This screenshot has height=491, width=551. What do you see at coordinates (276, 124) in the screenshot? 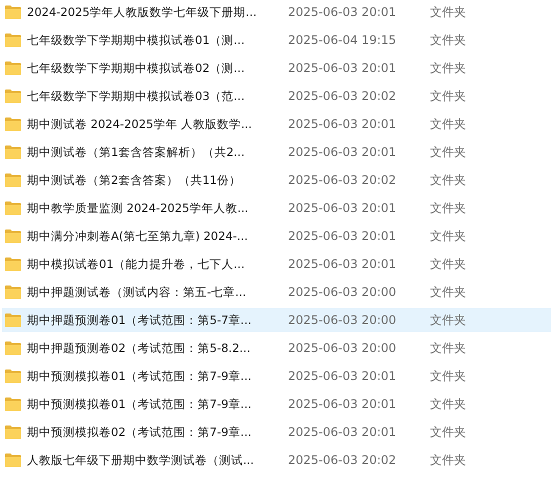
I see `file-row: 期中测试卷 2024-2025学年 人教版数学... 2025-06-03 20:01 文件夹` at bounding box center [276, 124].